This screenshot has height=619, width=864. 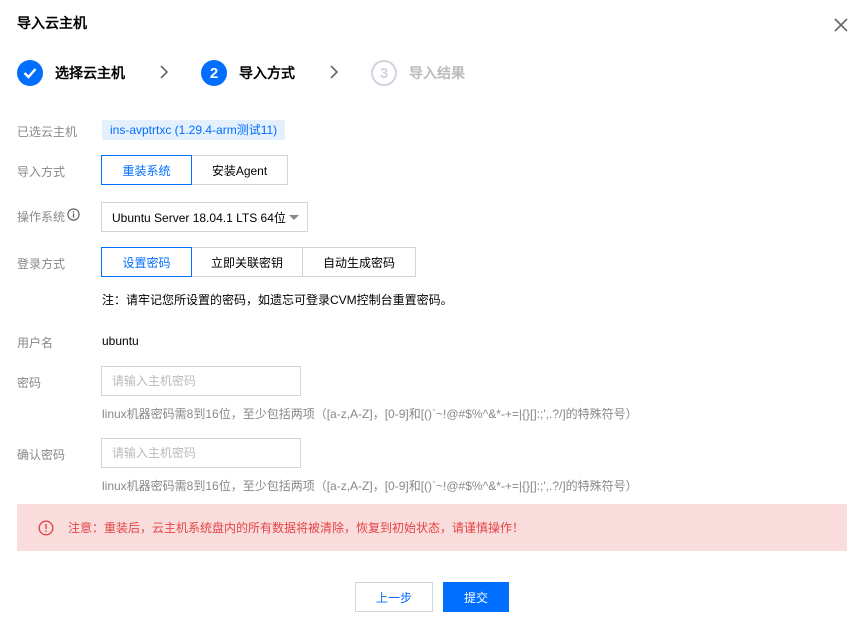 What do you see at coordinates (296, 528) in the screenshot?
I see `warning-text: 注意：重装后，云主机系统盘内的所有数据将被清除，恢复到初始状态，请谨慎操作！` at bounding box center [296, 528].